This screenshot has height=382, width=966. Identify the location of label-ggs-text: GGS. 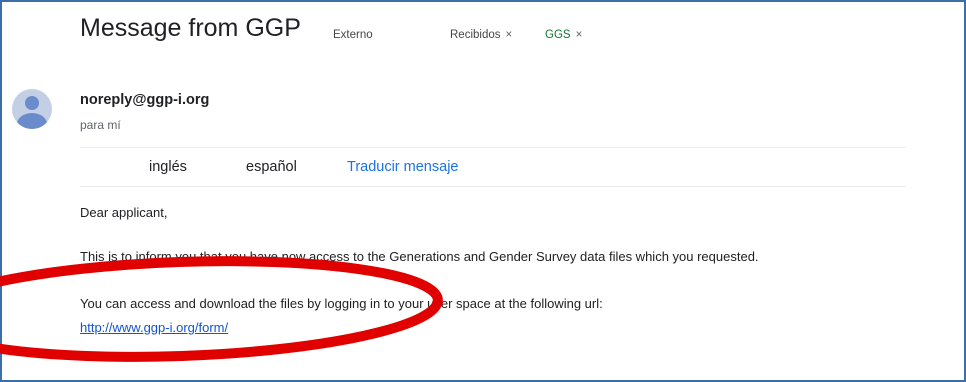
(558, 35).